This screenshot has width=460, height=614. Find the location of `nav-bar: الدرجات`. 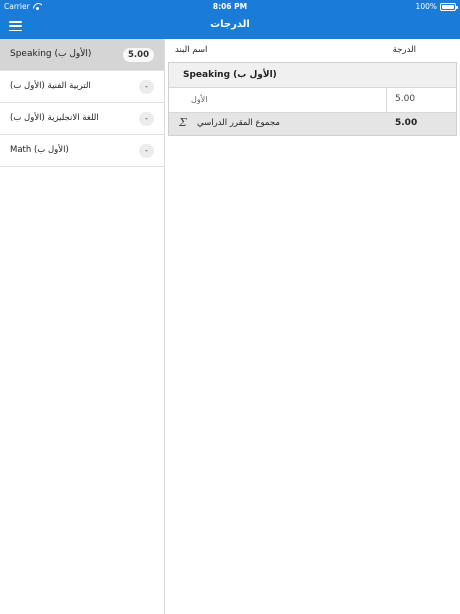

nav-bar: الدرجات is located at coordinates (230, 26).